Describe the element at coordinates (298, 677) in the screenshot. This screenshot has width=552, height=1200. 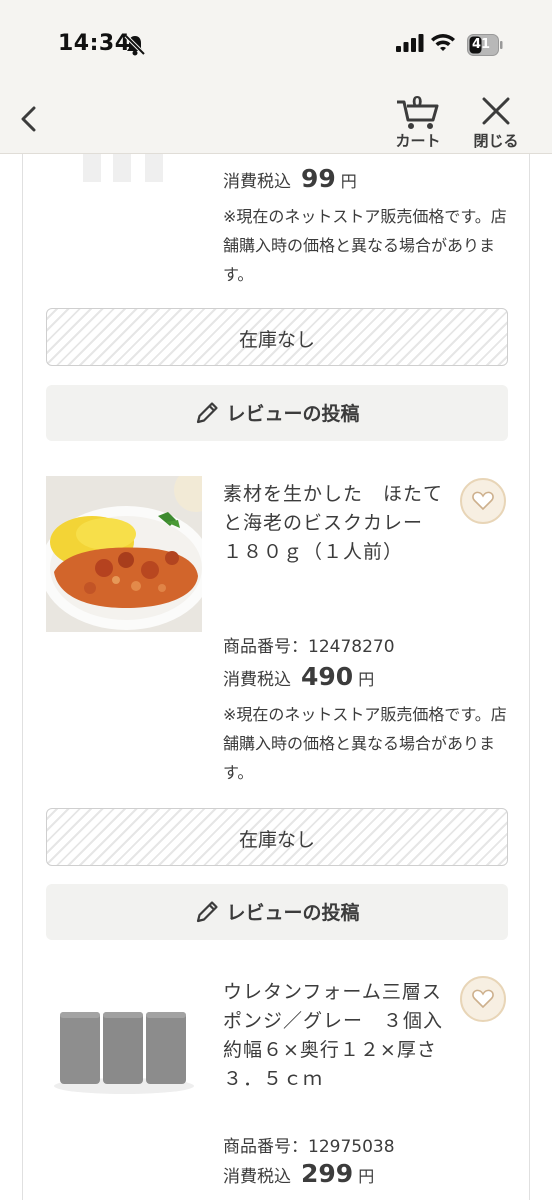
I see `price-row: 消費税込 490 円` at that location.